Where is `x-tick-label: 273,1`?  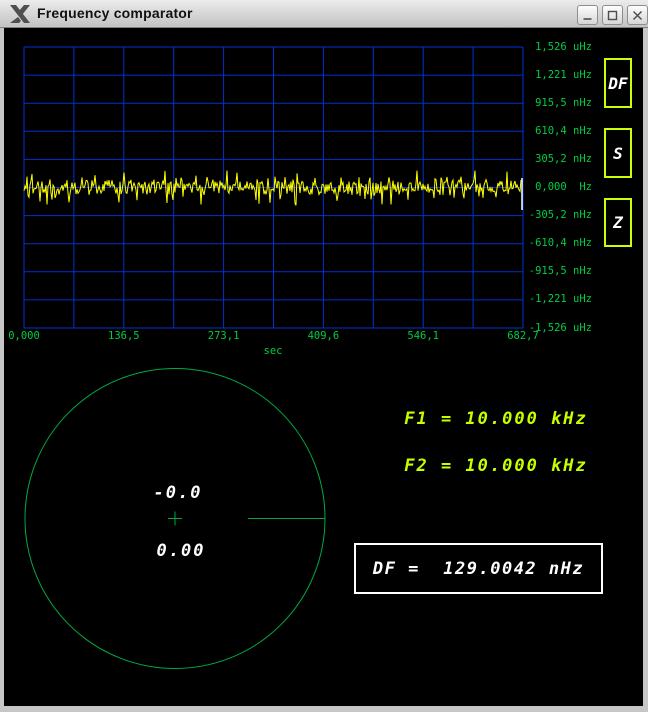
x-tick-label: 273,1 is located at coordinates (223, 336).